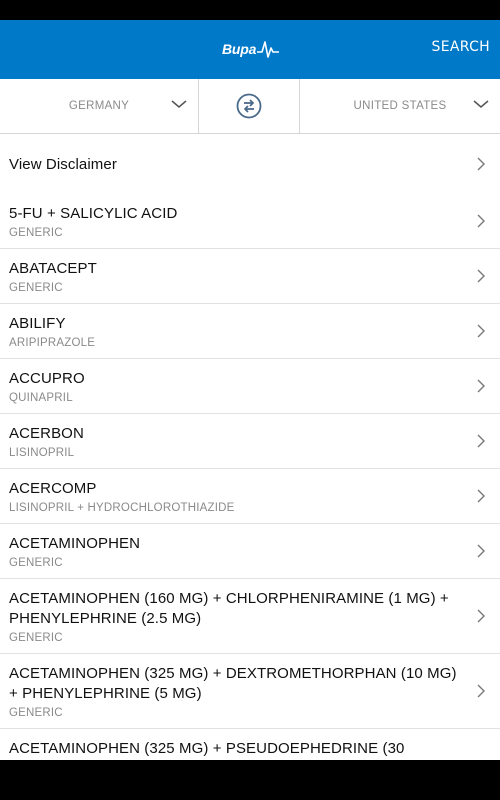 This screenshot has width=500, height=800. I want to click on to-country-label: UNITED STATES, so click(400, 106).